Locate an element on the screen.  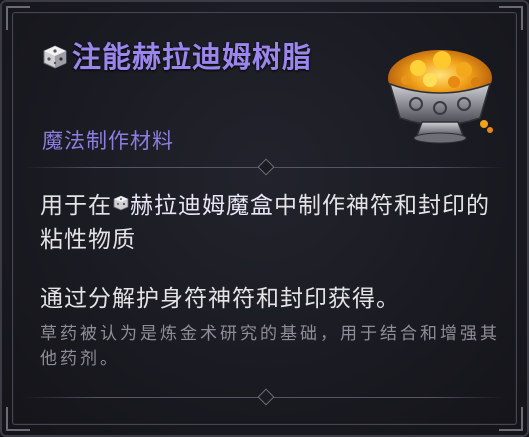
horadric-cube-small-icon is located at coordinates (121, 203).